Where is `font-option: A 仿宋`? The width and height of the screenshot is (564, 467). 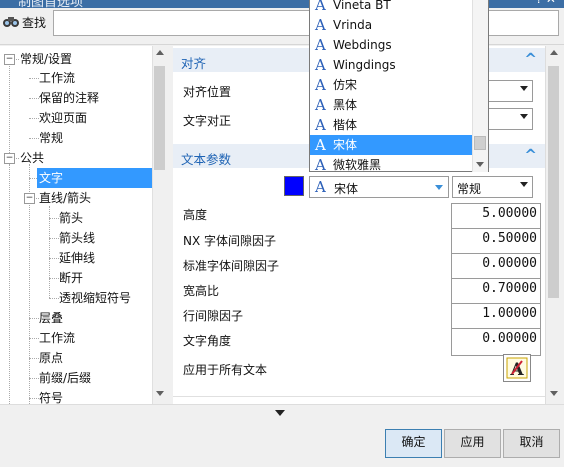 font-option: A 仿宋 is located at coordinates (392, 85).